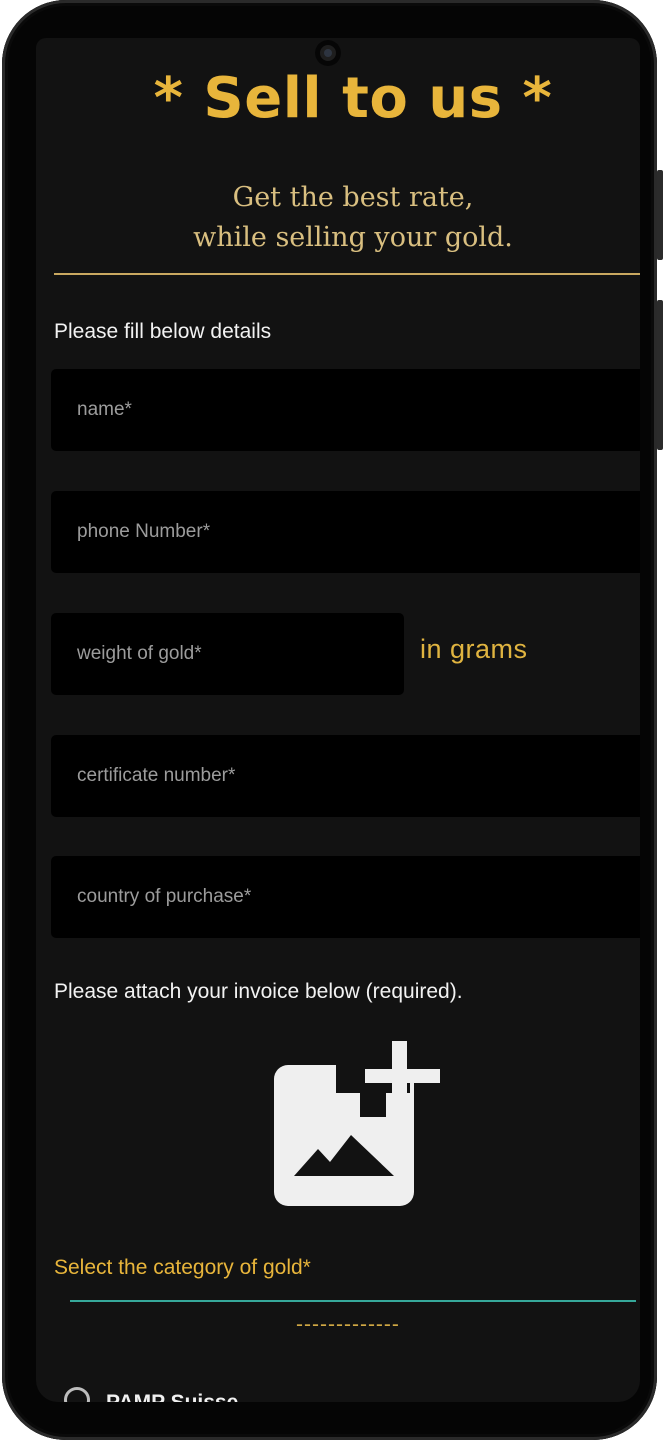  I want to click on weight-of-gold-input: weight of gold*, so click(227, 654).